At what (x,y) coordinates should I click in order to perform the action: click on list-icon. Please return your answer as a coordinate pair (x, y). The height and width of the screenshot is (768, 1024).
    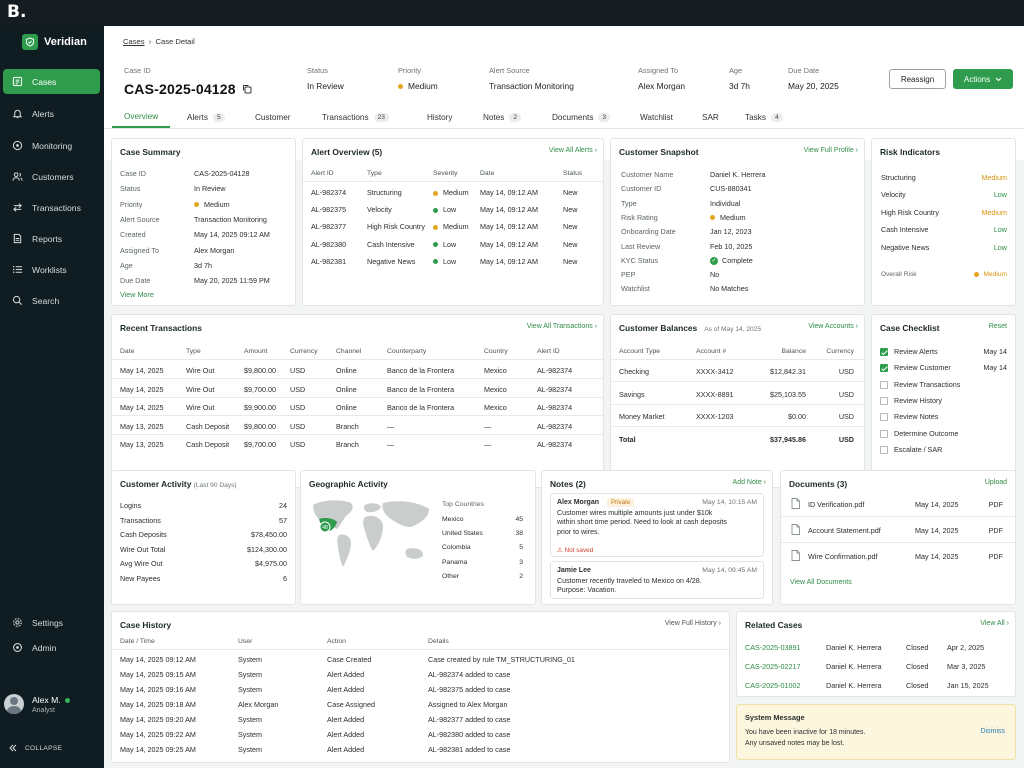
    Looking at the image, I should click on (17, 269).